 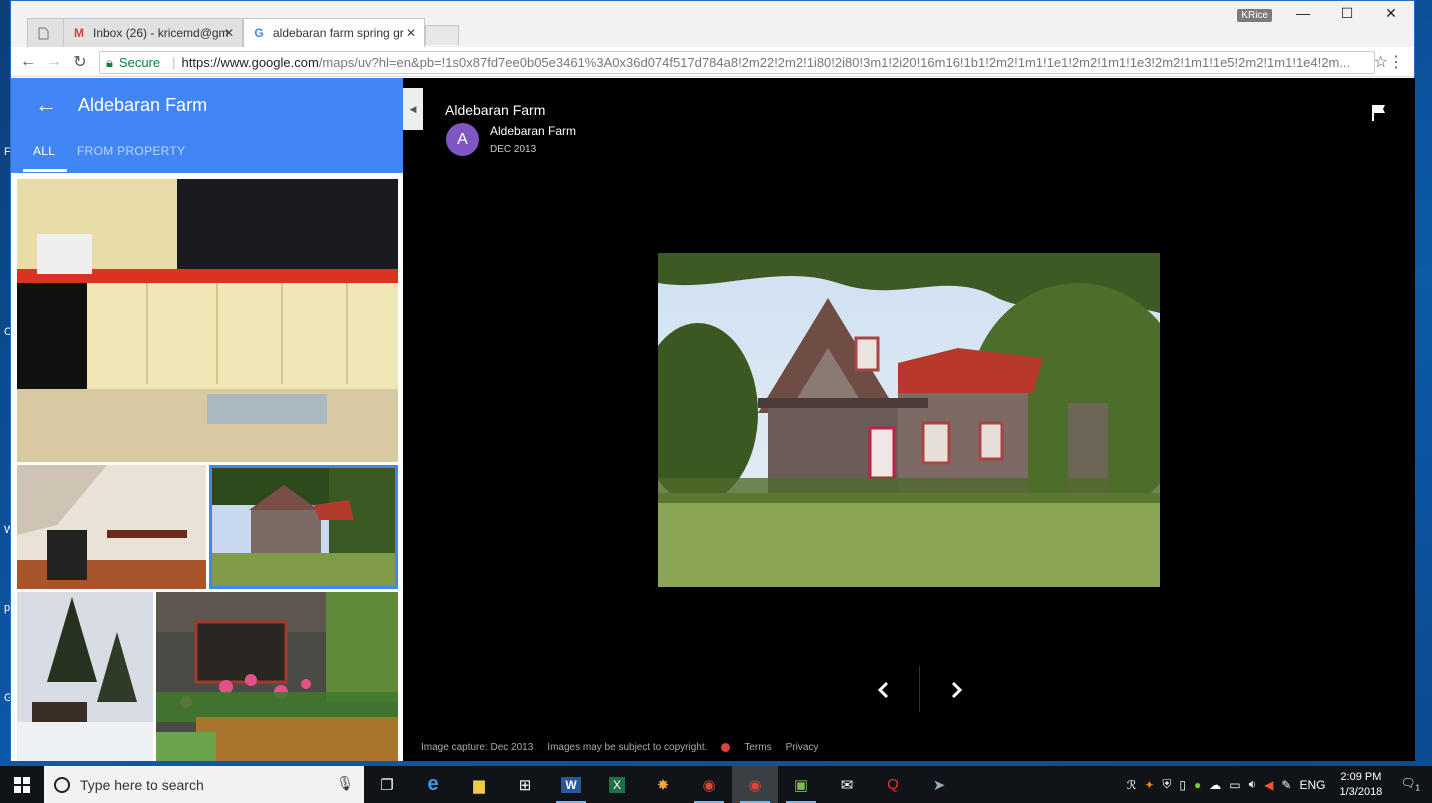 I want to click on back-arrow-icon: ←, so click(x=46, y=105).